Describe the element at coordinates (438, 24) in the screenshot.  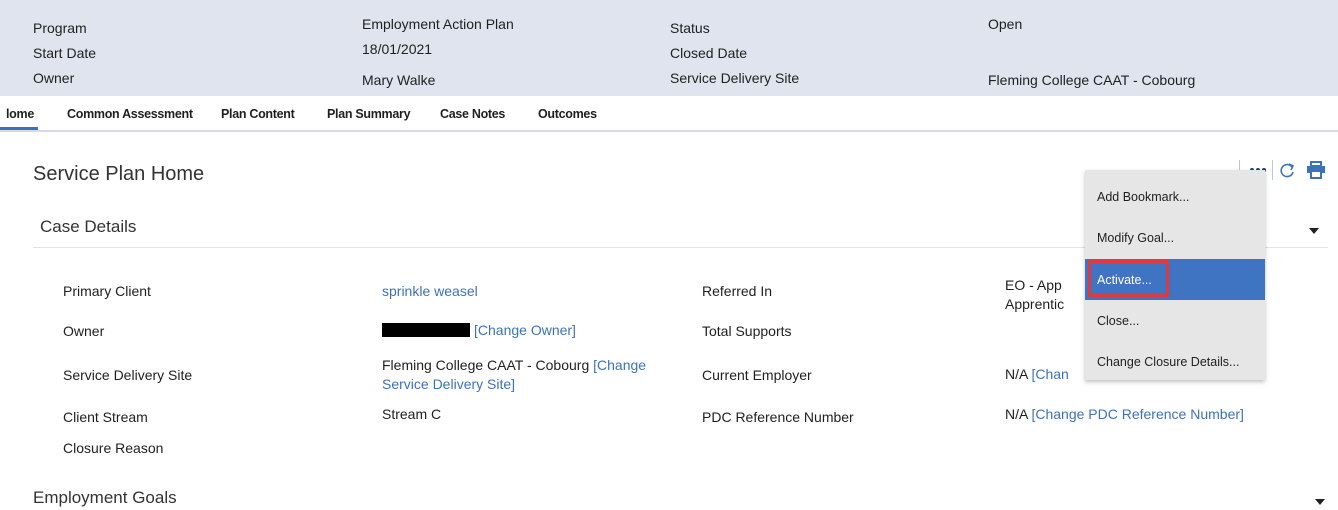
I see `program-value: Employment Action Plan` at that location.